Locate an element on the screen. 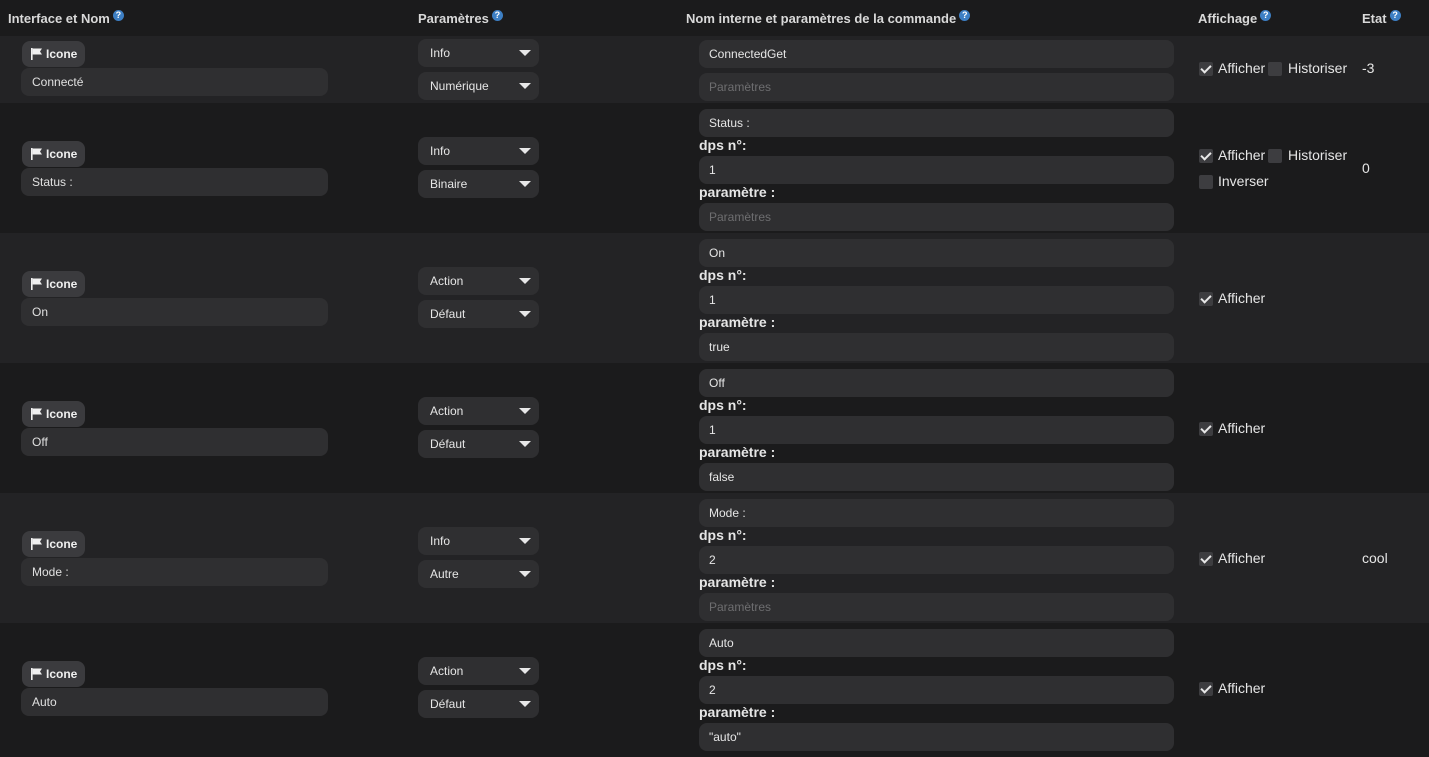  internal-name-input: ConnectedGet is located at coordinates (936, 54).